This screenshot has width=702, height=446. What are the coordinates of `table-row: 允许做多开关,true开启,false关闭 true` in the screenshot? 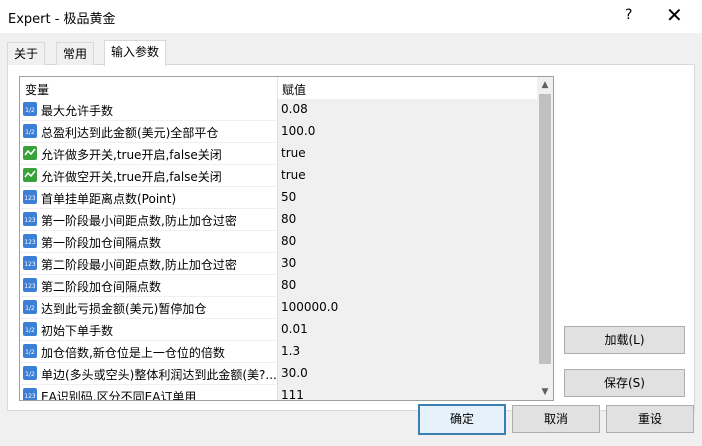 It's located at (278, 154).